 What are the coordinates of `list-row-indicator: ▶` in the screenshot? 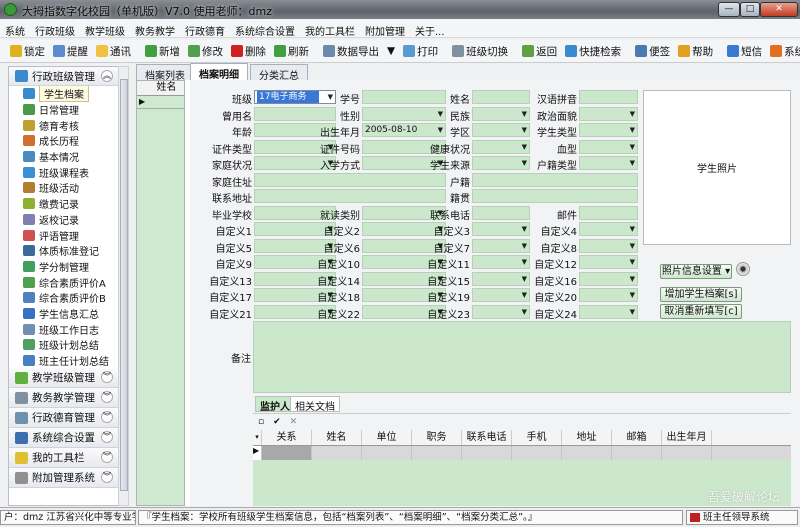 It's located at (160, 102).